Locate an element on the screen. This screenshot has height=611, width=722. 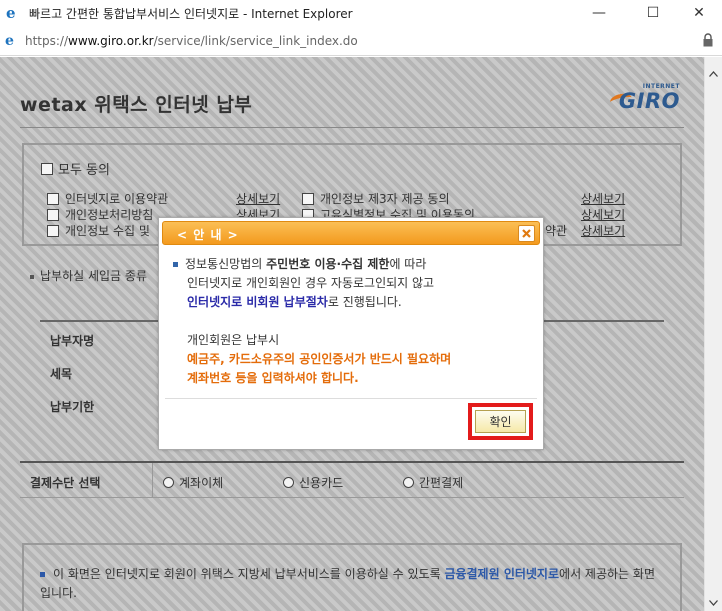
modal-header: < 안 내 > is located at coordinates (351, 233).